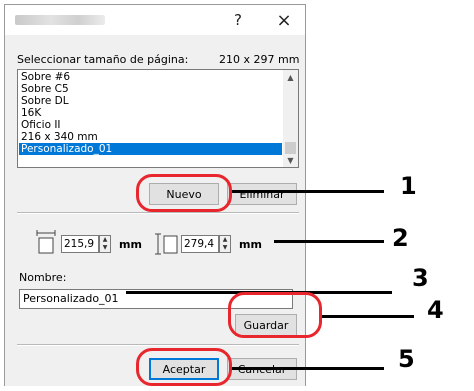  I want to click on list-scrollbar: ▲ ▼, so click(290, 118).